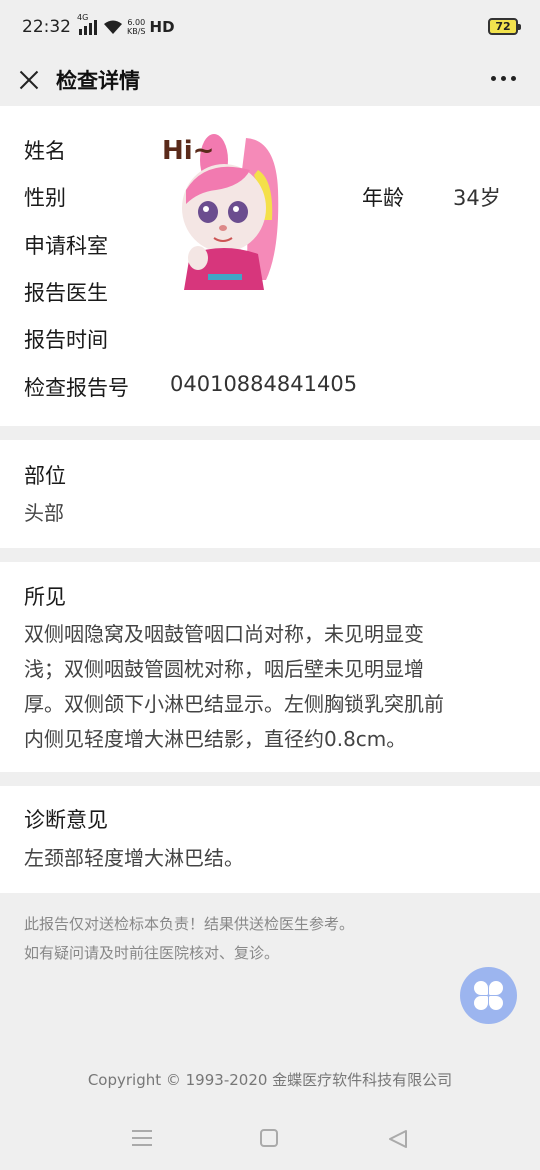 The height and width of the screenshot is (1170, 540). Describe the element at coordinates (234, 704) in the screenshot. I see `findings-line: 厚。双侧颌下小淋巴结显示。左侧胸锁乳突肌前` at that location.